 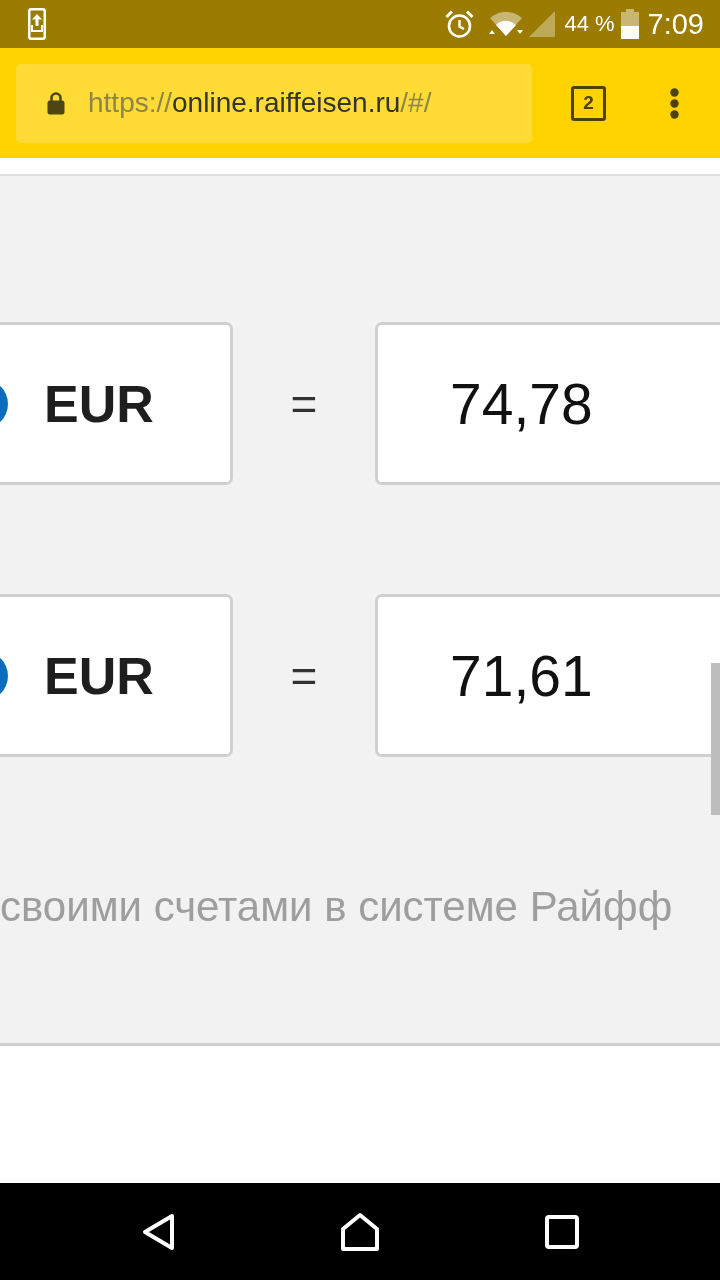 What do you see at coordinates (675, 24) in the screenshot?
I see `clock-time: 7:09` at bounding box center [675, 24].